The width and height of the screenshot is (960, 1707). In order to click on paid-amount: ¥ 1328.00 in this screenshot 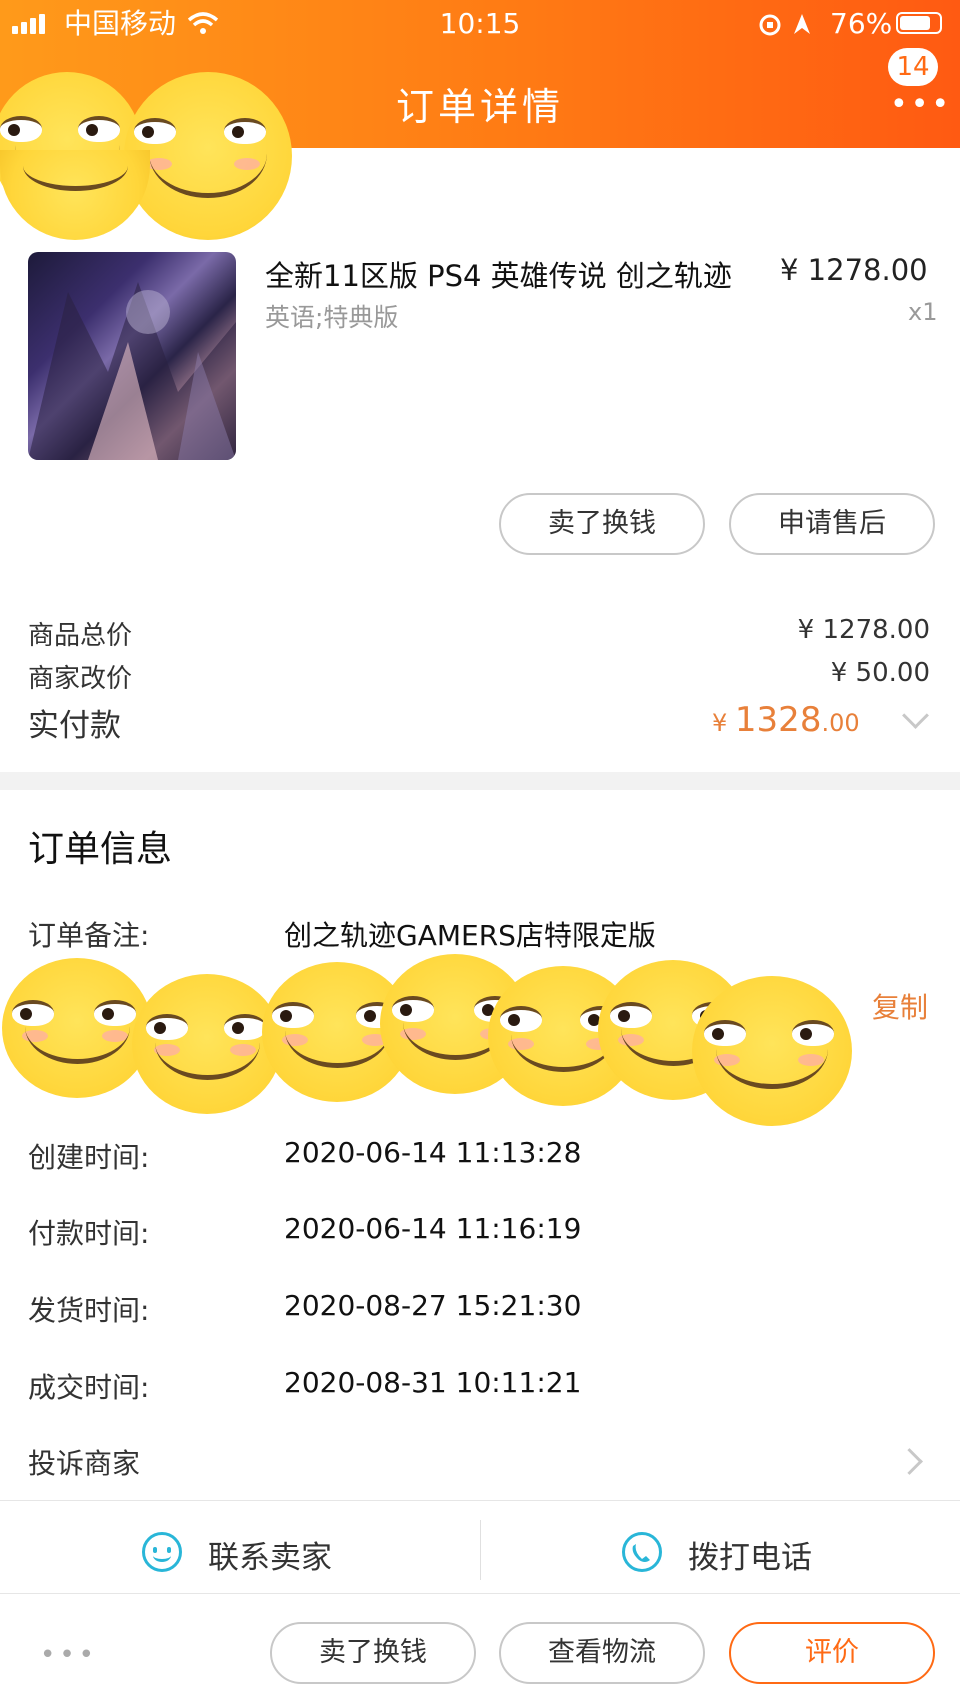, I will do `click(786, 720)`.